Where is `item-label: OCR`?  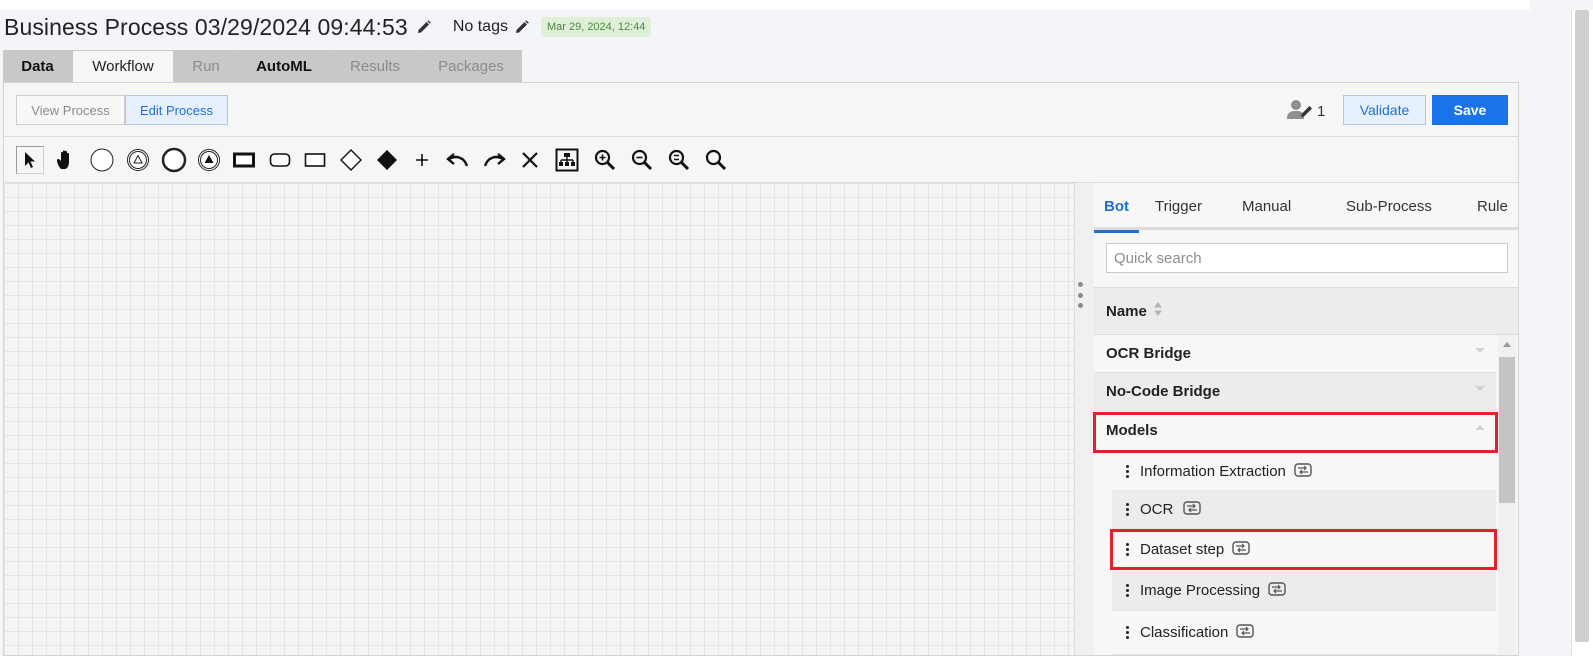 item-label: OCR is located at coordinates (1157, 509).